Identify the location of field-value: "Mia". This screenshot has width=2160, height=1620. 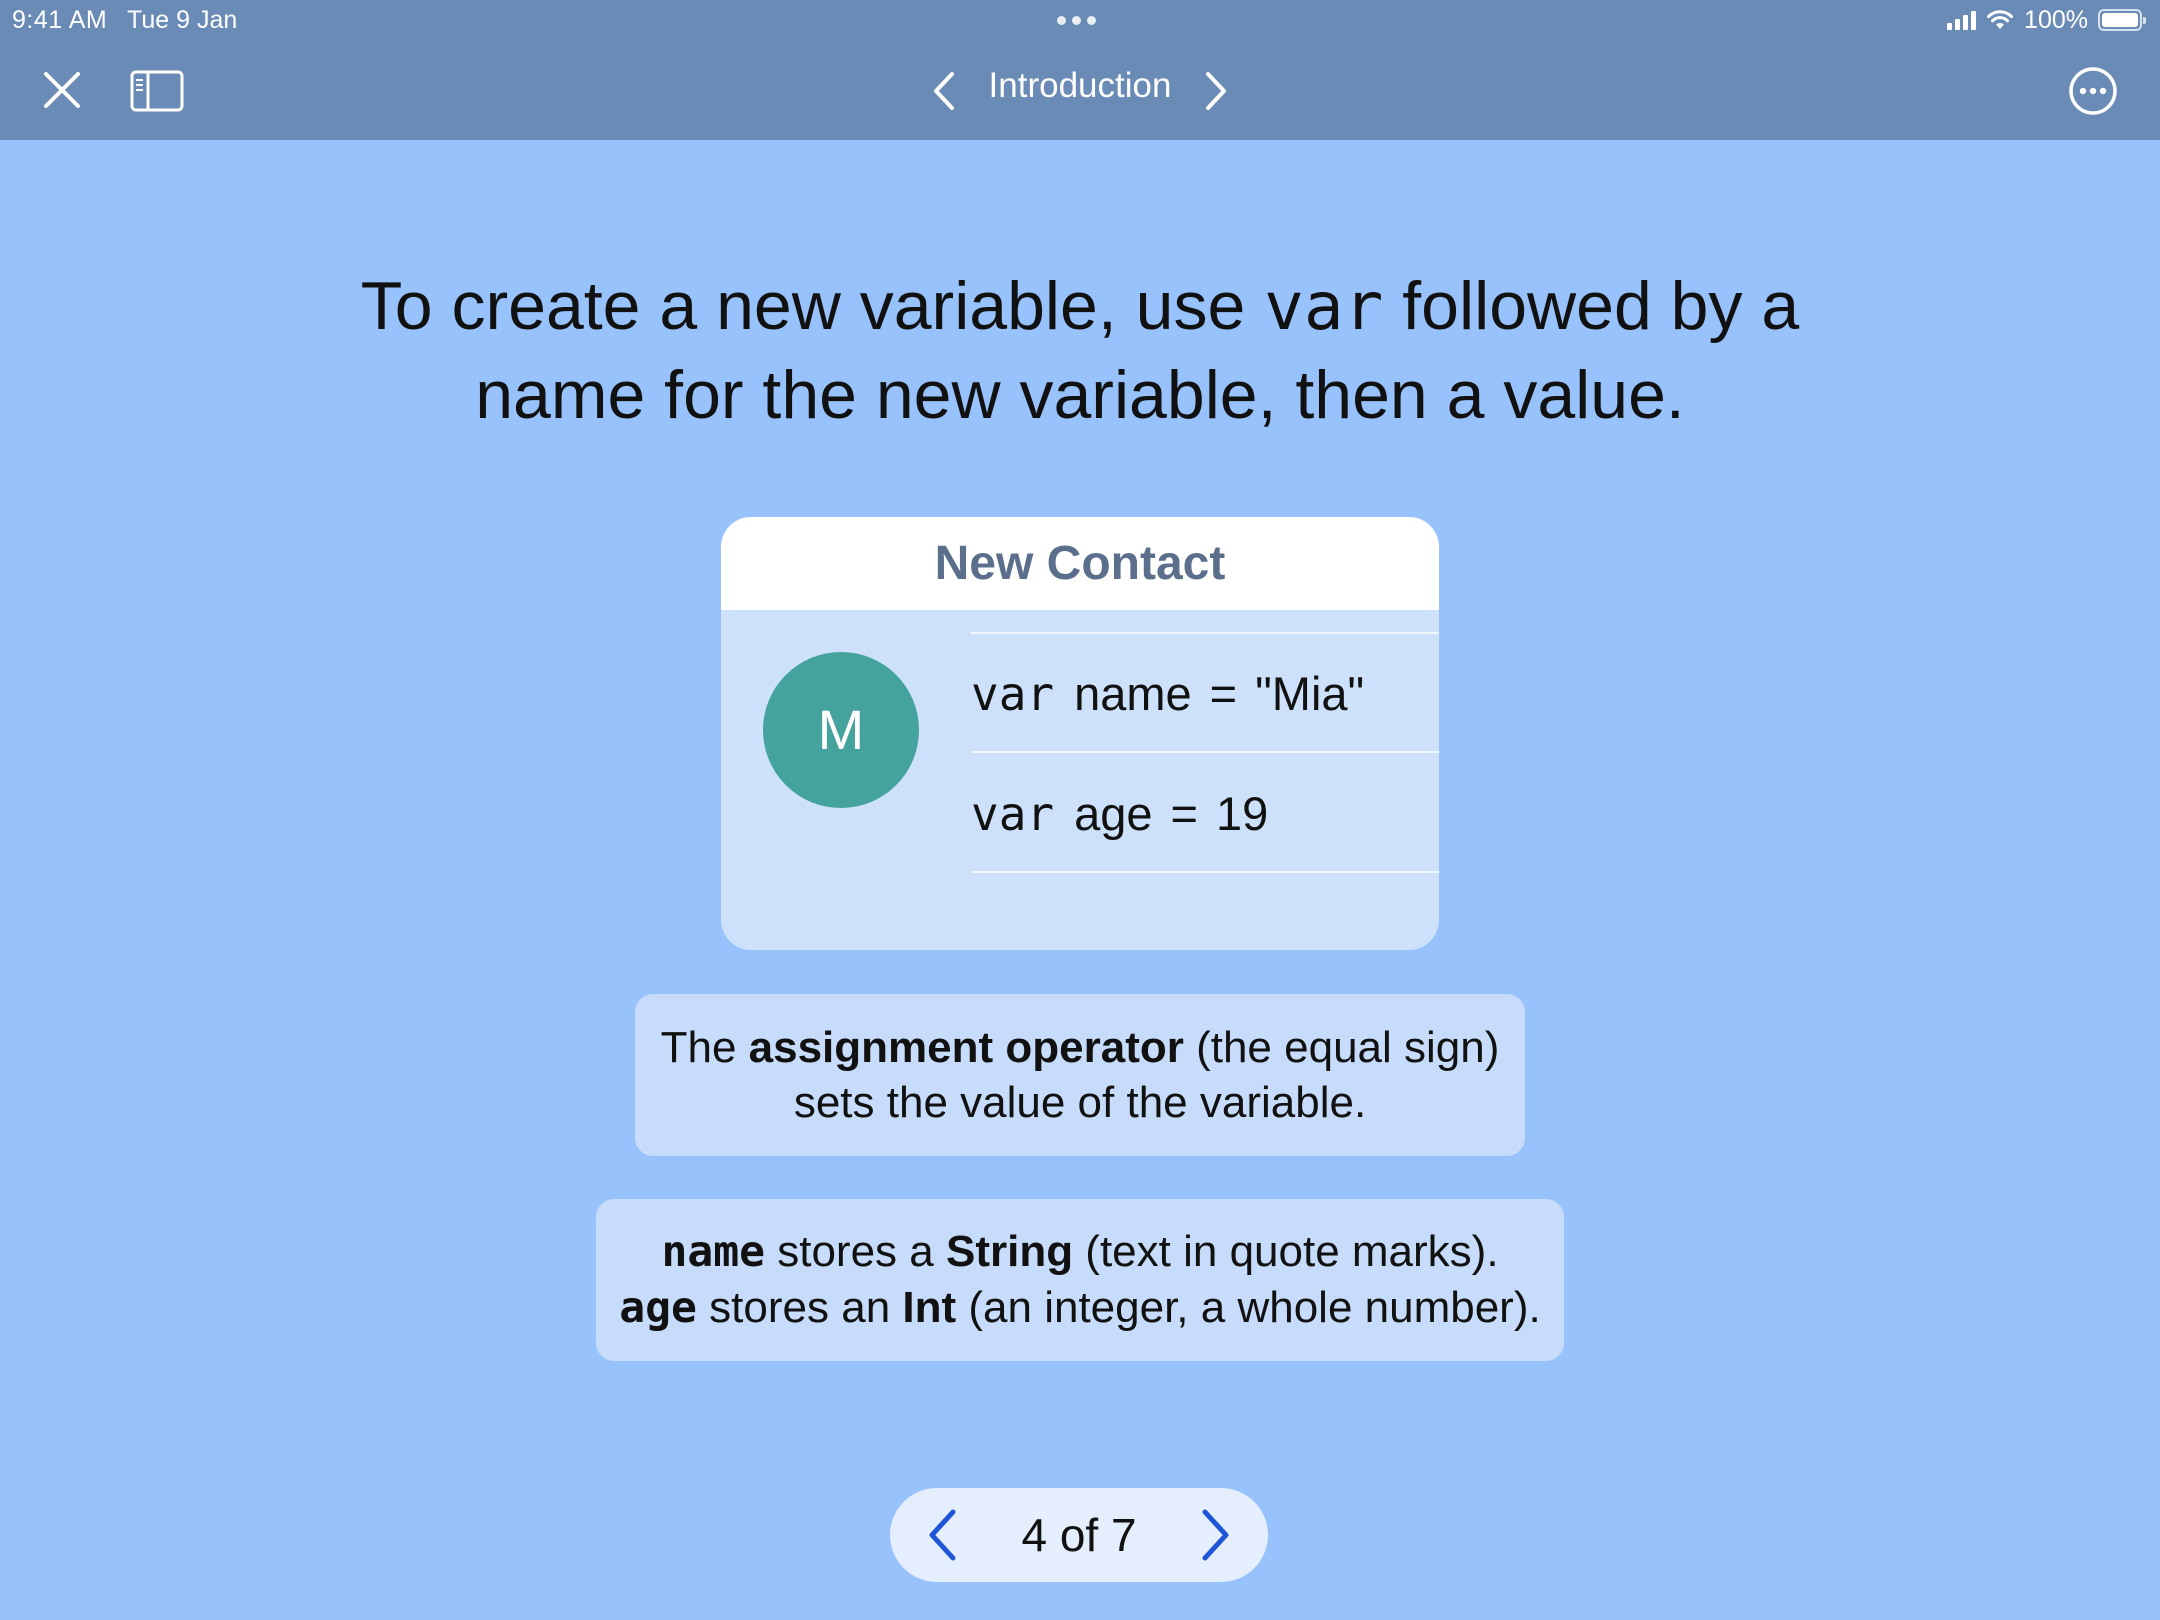
(1310, 693).